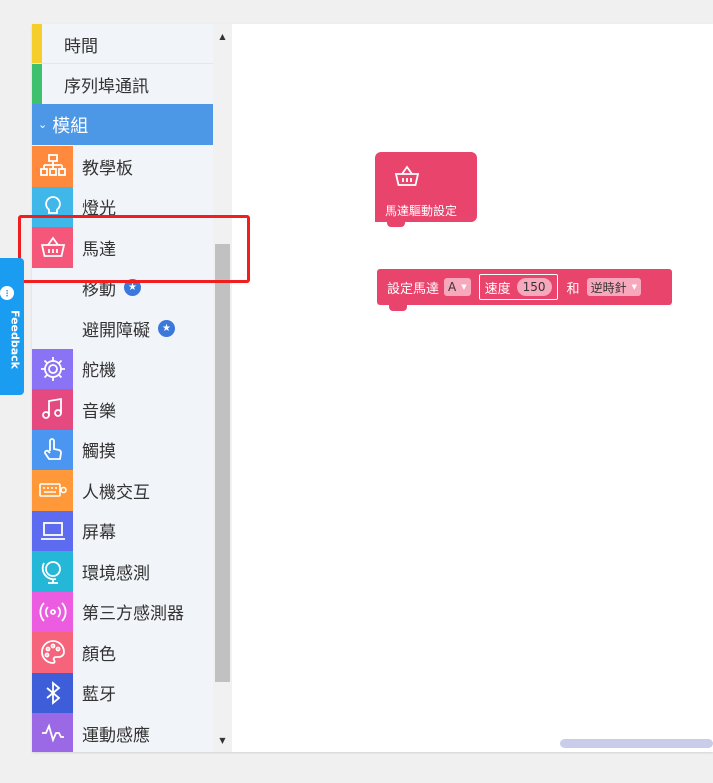 The width and height of the screenshot is (713, 783). What do you see at coordinates (426, 189) in the screenshot?
I see `motor-setup-block: 馬達驅動設定` at bounding box center [426, 189].